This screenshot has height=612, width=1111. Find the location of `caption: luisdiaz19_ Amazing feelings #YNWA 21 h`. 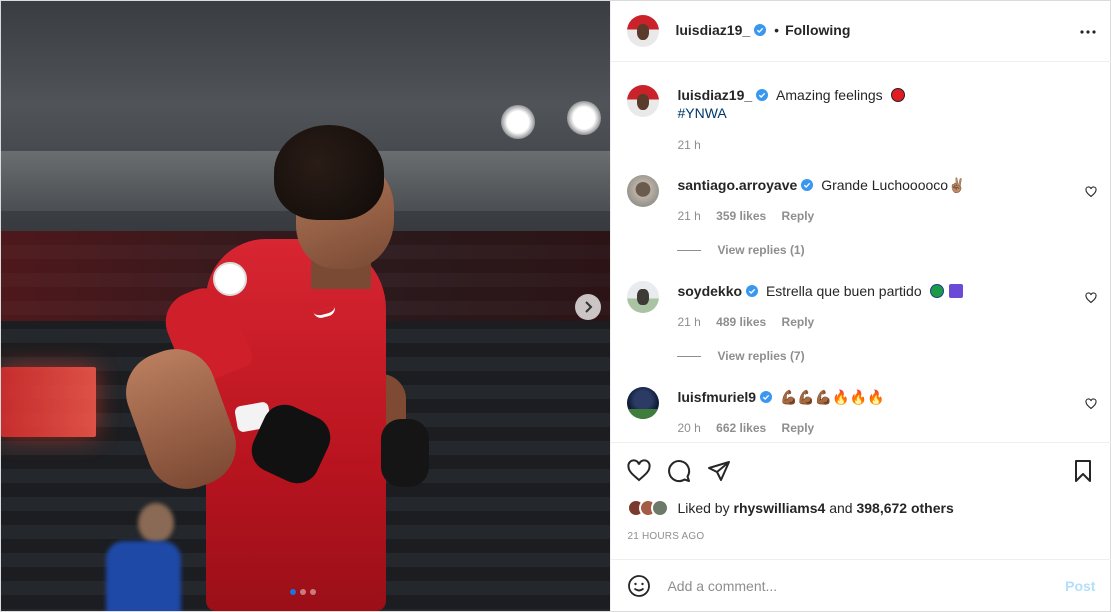

caption: luisdiaz19_ Amazing feelings #YNWA 21 h is located at coordinates (862, 120).